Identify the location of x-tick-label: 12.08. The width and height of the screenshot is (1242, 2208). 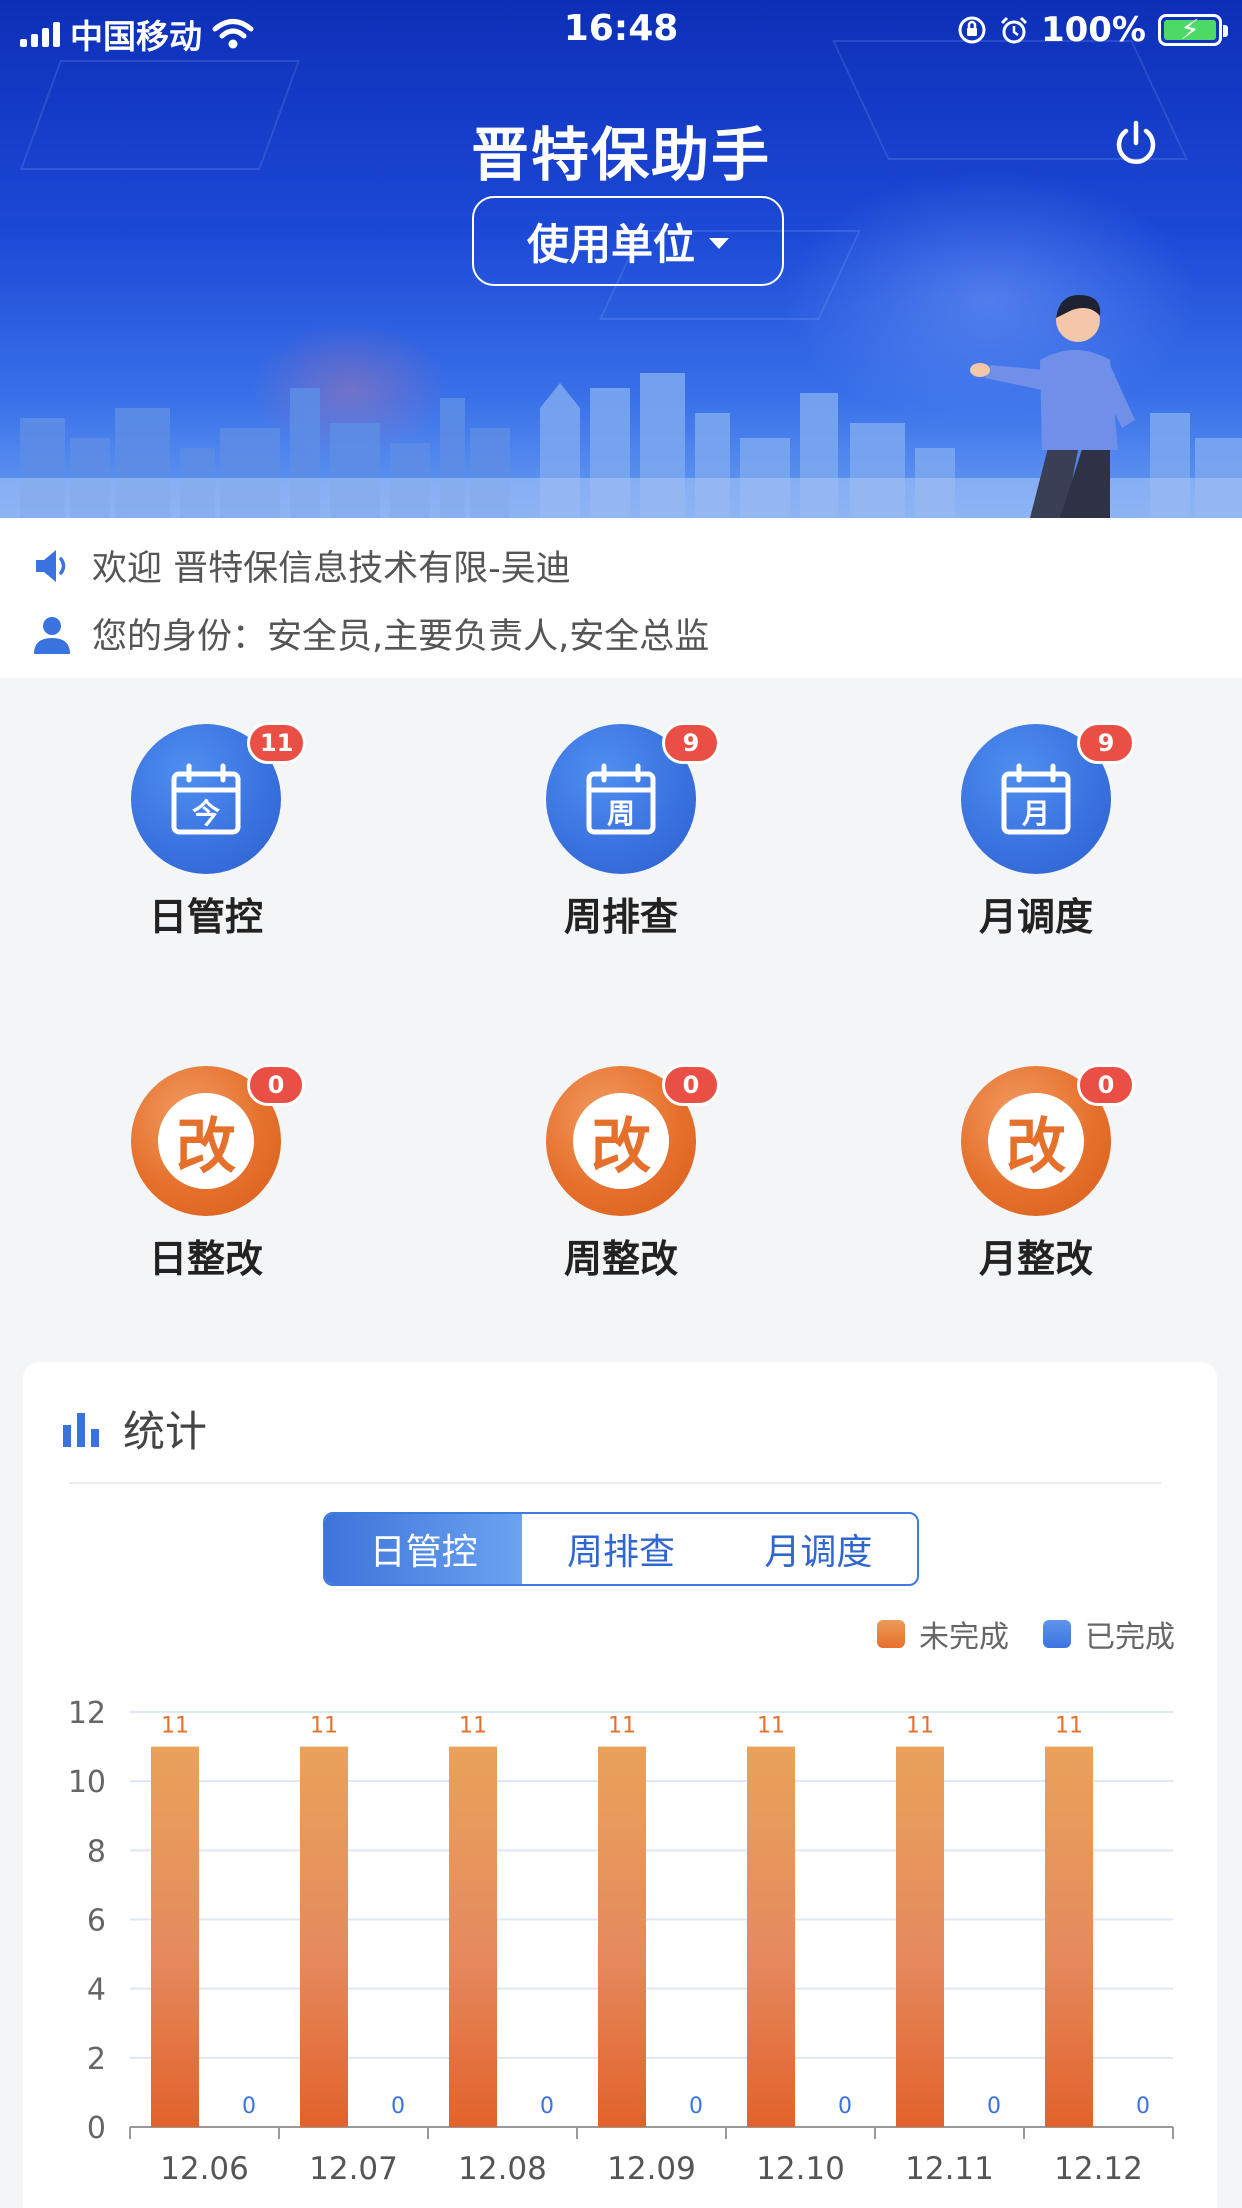
(502, 2169).